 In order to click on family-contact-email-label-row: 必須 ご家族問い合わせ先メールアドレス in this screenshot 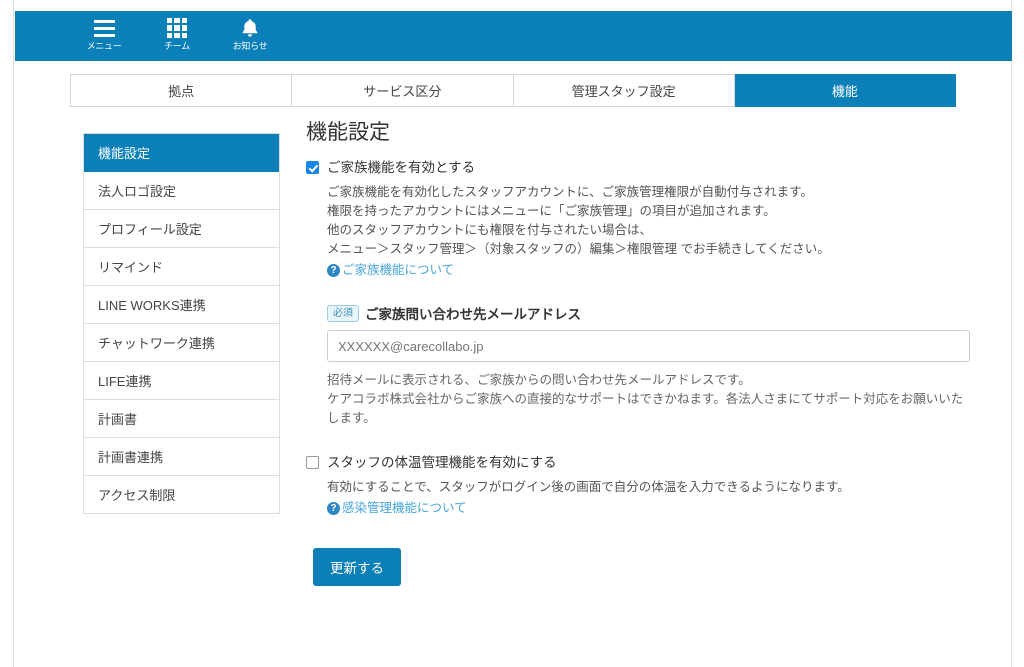, I will do `click(648, 313)`.